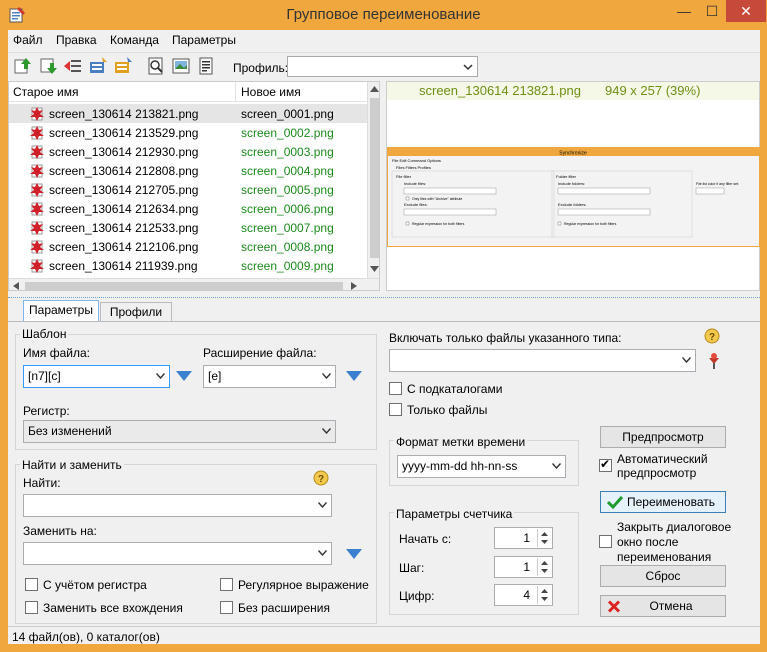  I want to click on hscroll-thumb, so click(184, 286).